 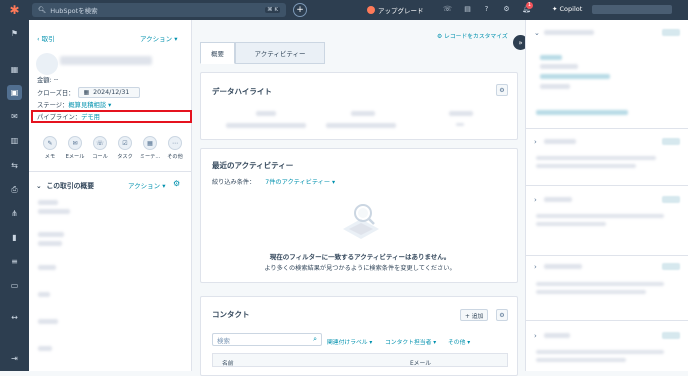 What do you see at coordinates (14, 92) in the screenshot?
I see `crm-contacts-icon: ▣` at bounding box center [14, 92].